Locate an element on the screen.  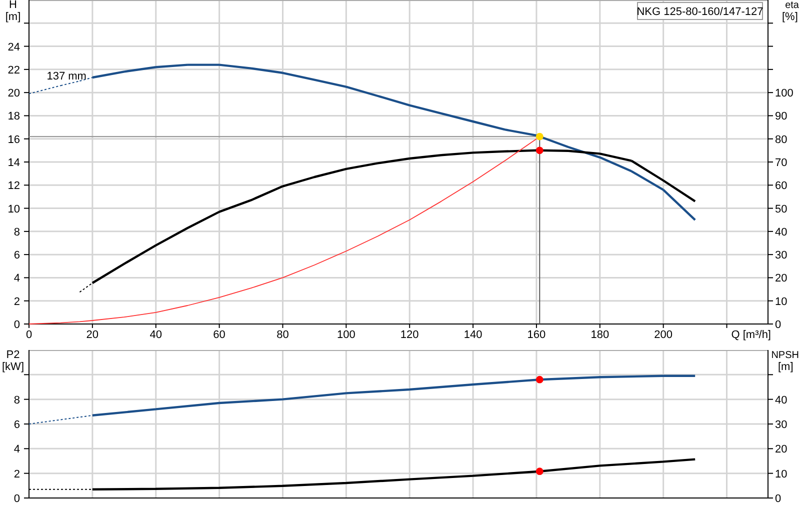
tick-label: 160 is located at coordinates (536, 335).